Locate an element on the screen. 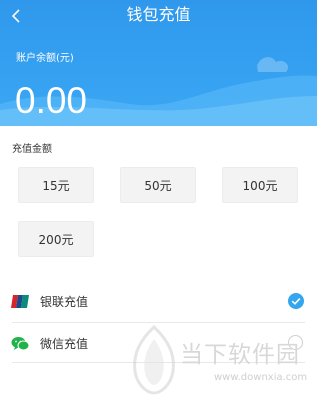  amount-option-50: 50元 is located at coordinates (158, 185).